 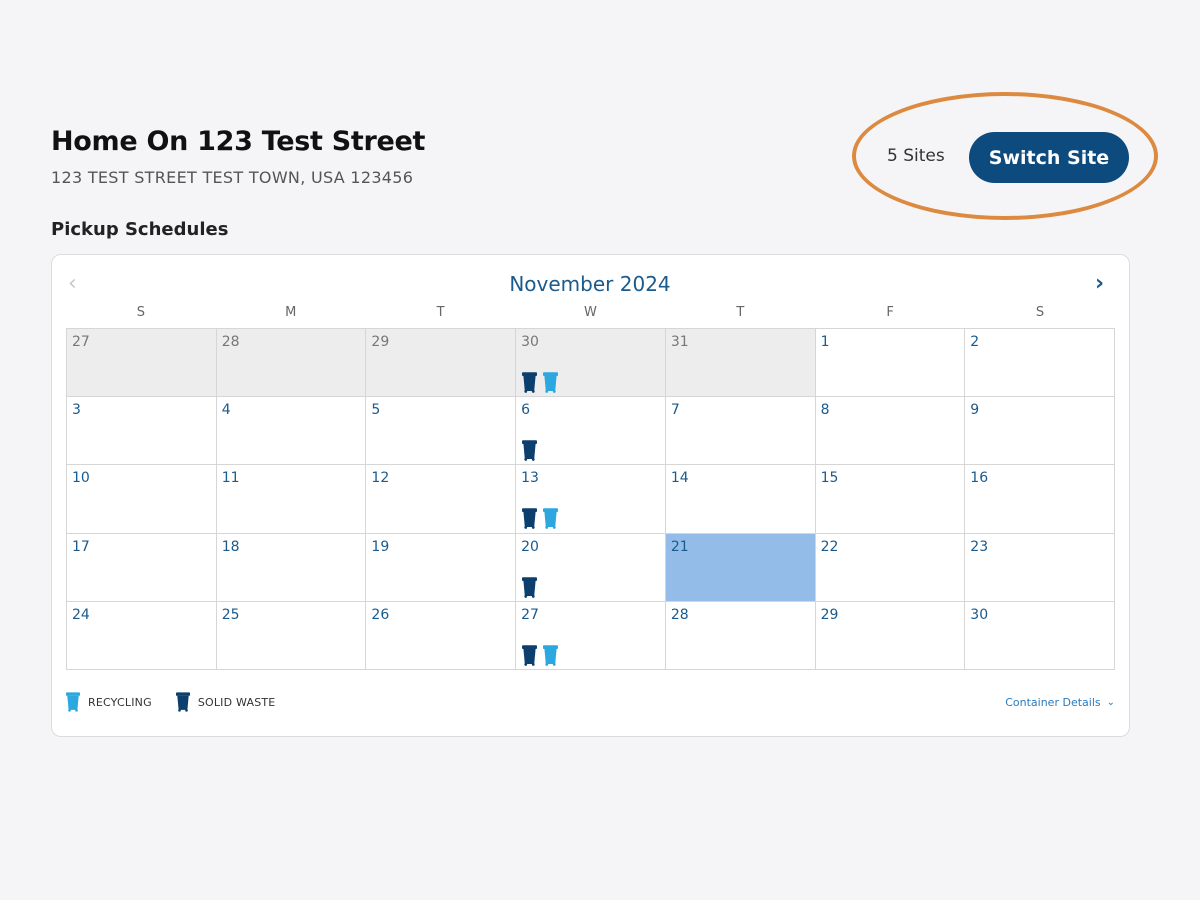 I want to click on chevron-right-icon: ›, so click(x=1099, y=284).